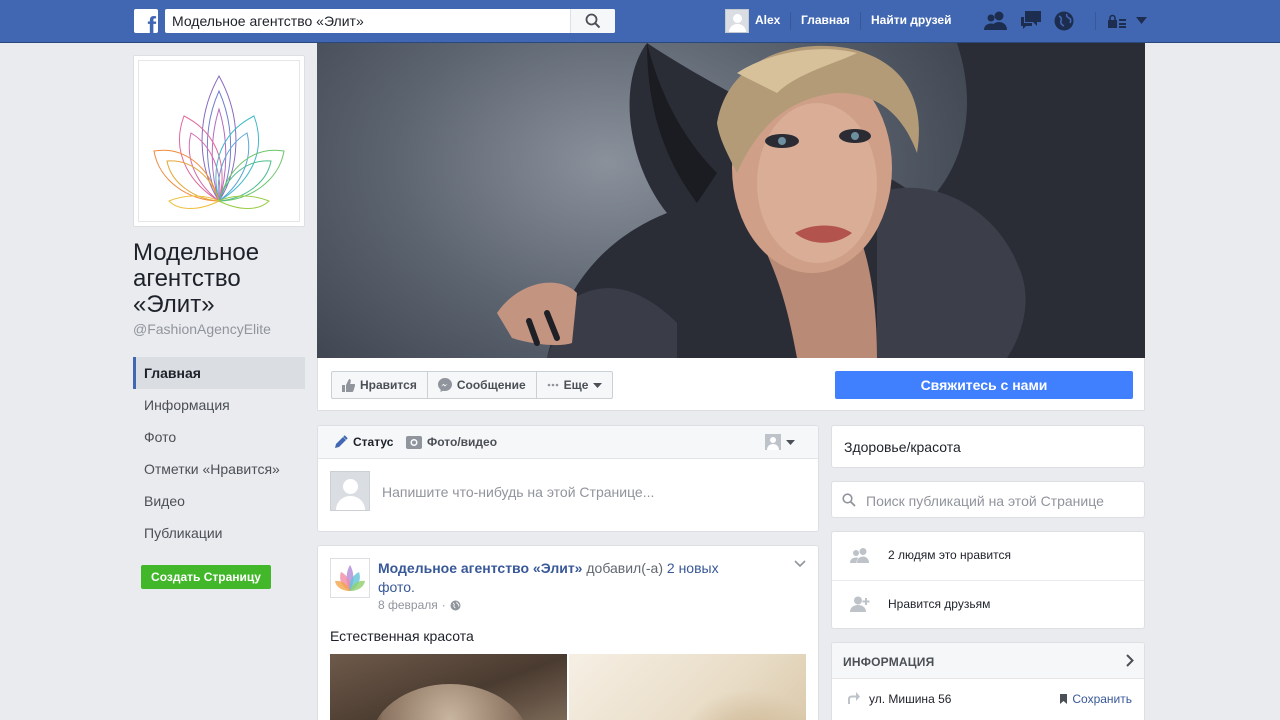 The width and height of the screenshot is (1280, 720). Describe the element at coordinates (402, 636) in the screenshot. I see `post-text: Естественная красота` at that location.